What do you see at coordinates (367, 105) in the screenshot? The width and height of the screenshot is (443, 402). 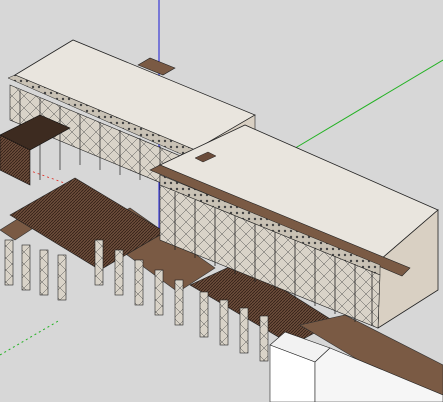 I see `green-axis` at bounding box center [367, 105].